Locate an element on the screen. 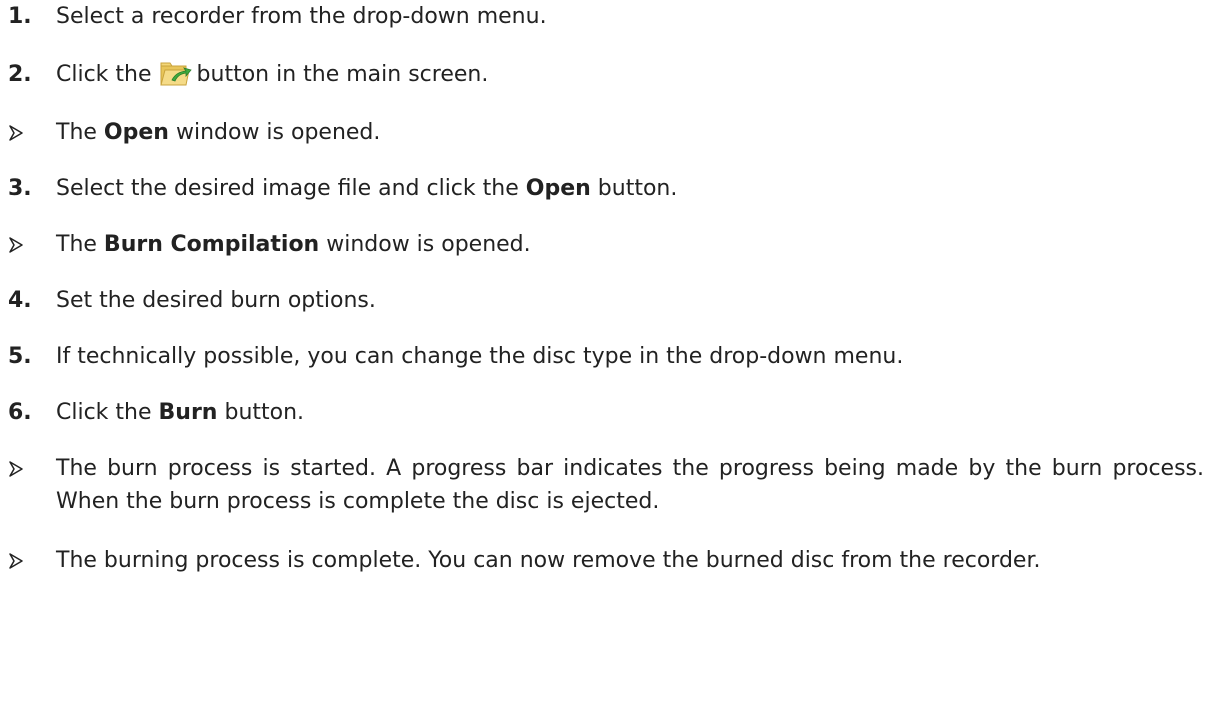  step-number: 1. is located at coordinates (20, 16).